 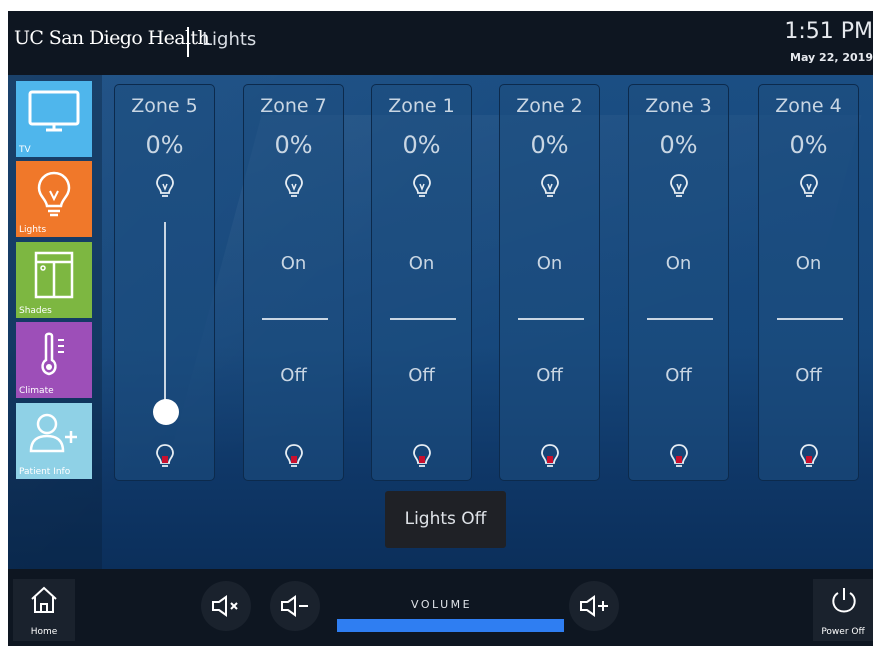 I want to click on sidebar-item-label: Shades, so click(x=35, y=311).